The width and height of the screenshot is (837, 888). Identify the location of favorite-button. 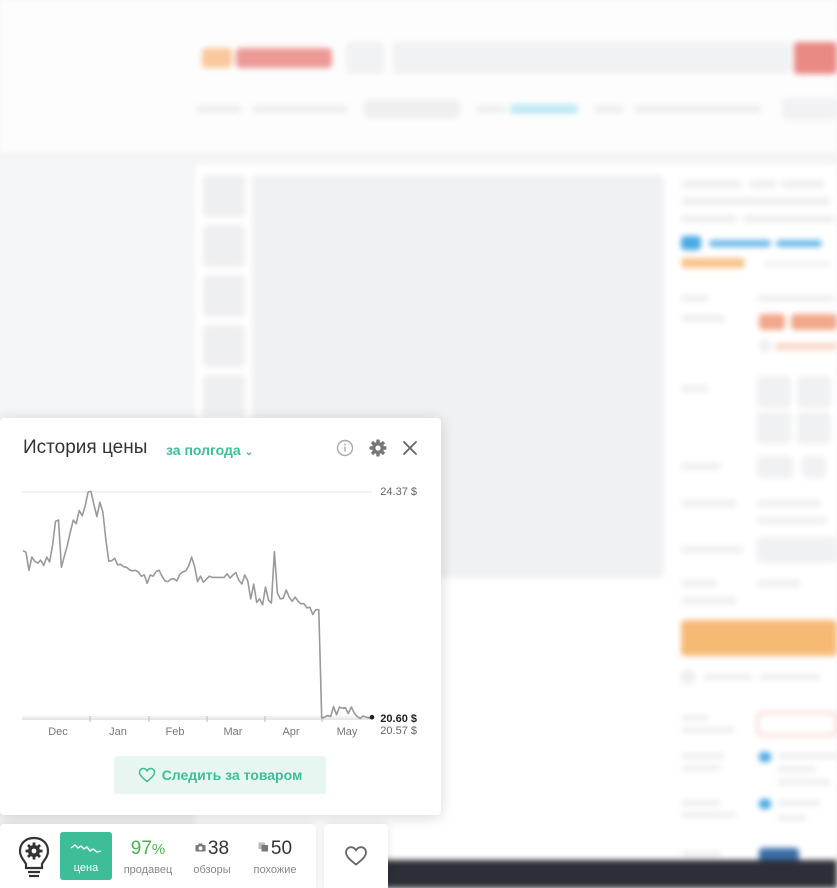
(356, 856).